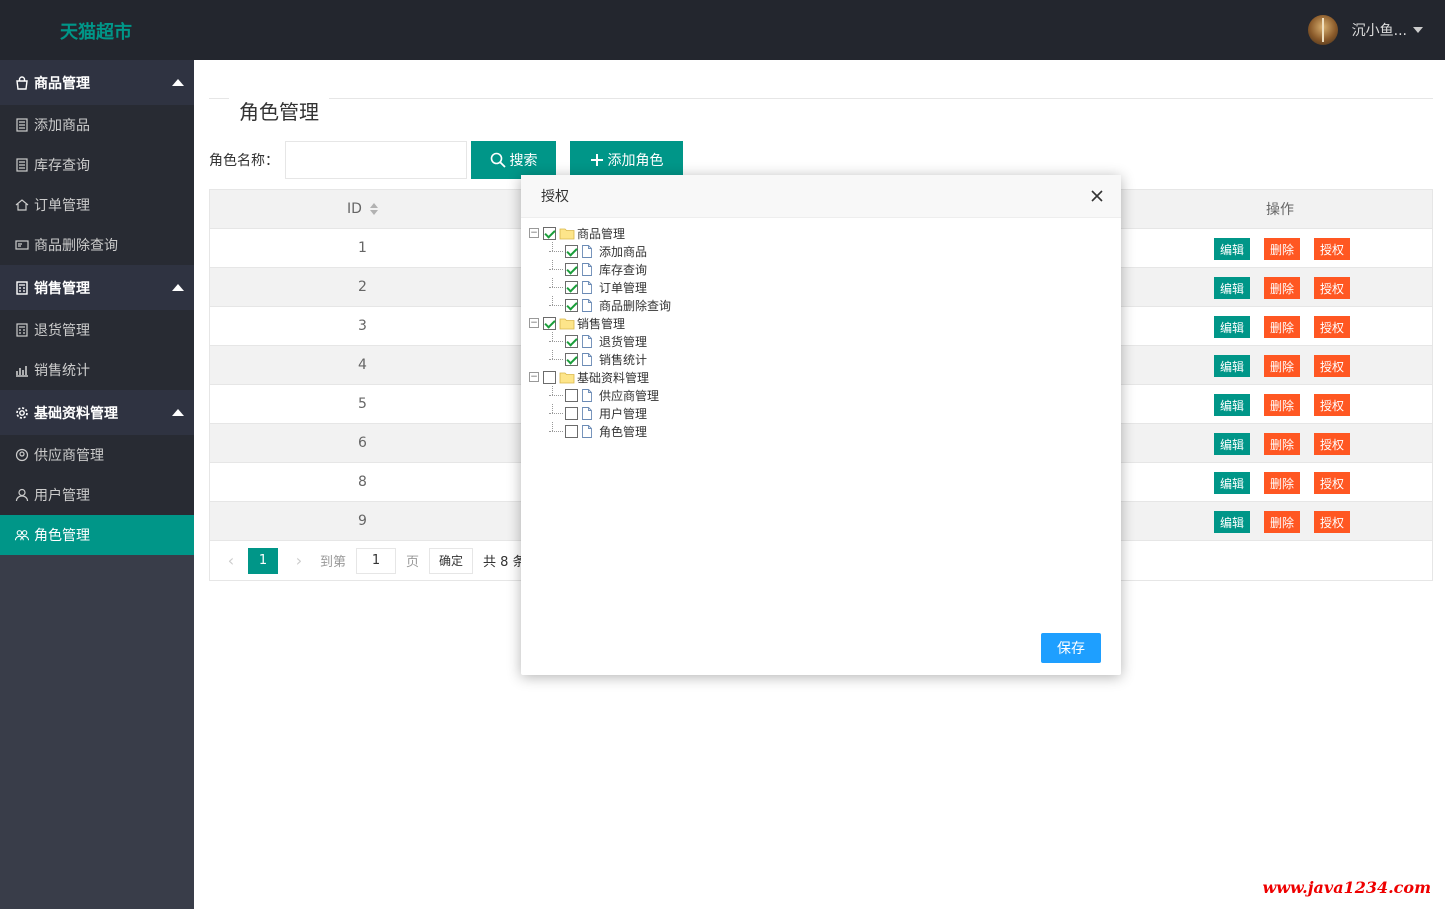 The width and height of the screenshot is (1445, 909). Describe the element at coordinates (600, 269) in the screenshot. I see `tree-node-leaf: 库存查询` at that location.